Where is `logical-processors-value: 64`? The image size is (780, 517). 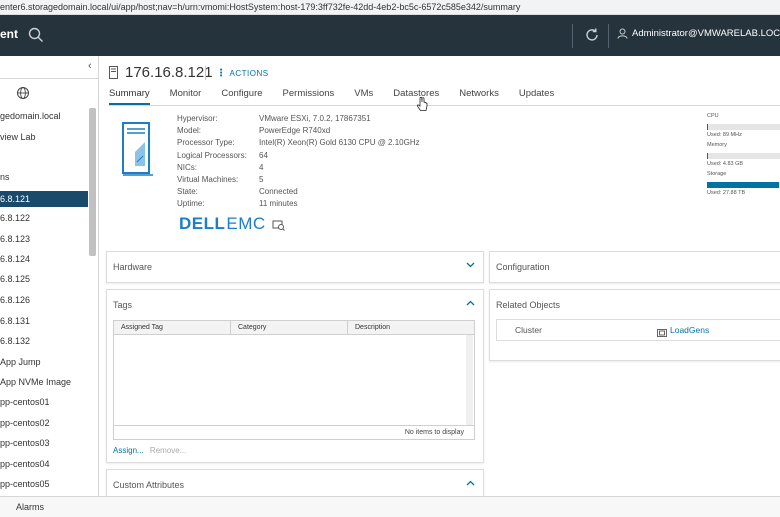 logical-processors-value: 64 is located at coordinates (263, 155).